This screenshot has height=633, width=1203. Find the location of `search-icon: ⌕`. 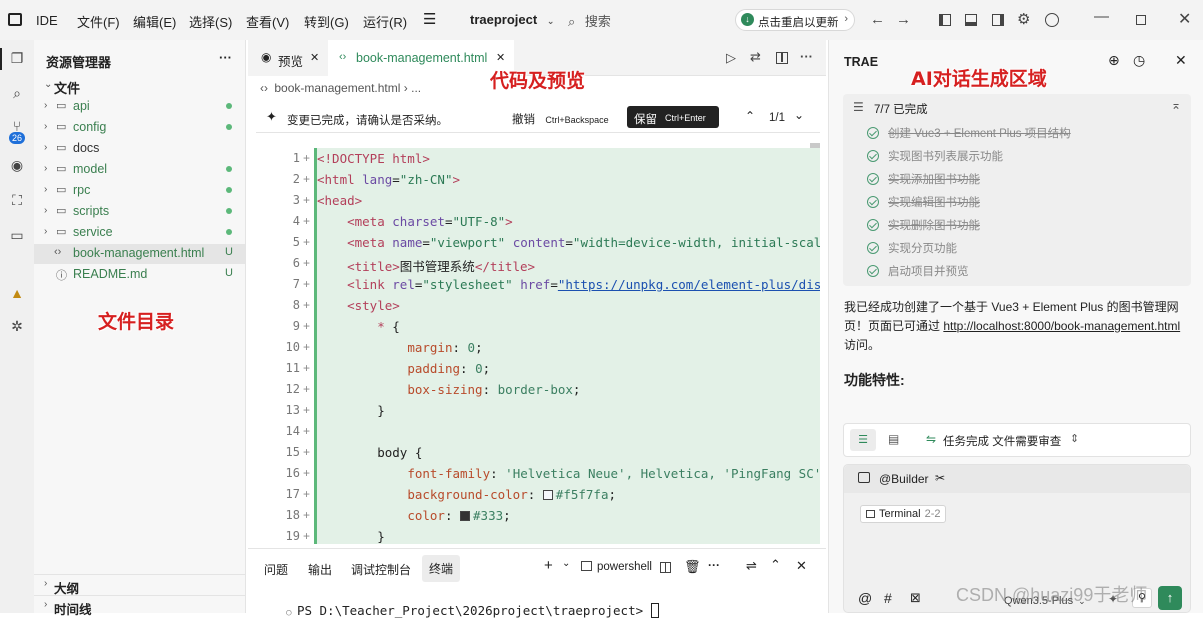

search-icon: ⌕ is located at coordinates (17, 95).